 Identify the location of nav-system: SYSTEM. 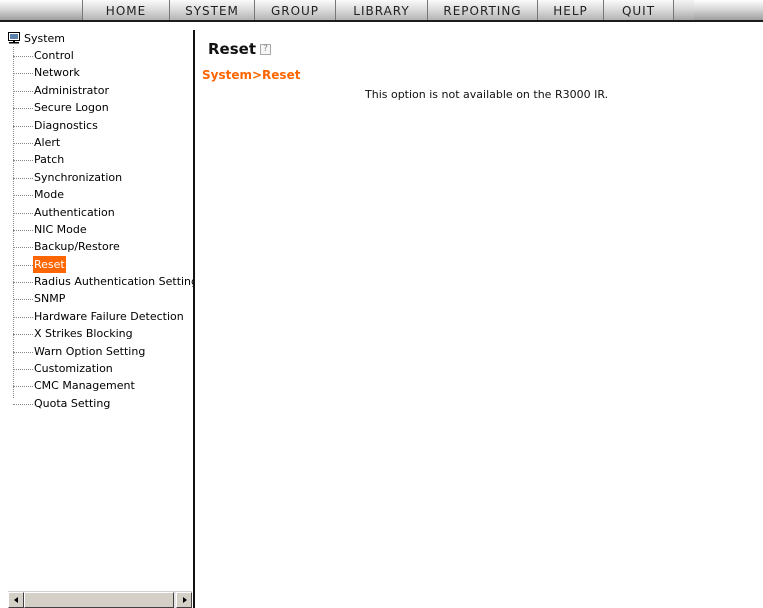
(212, 10).